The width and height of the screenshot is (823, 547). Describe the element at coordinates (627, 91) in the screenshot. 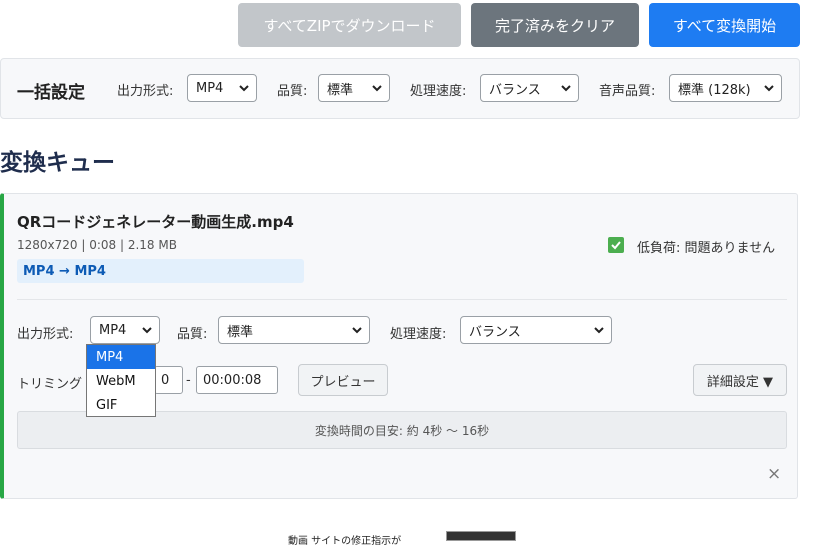

I see `bulk-audio-label: 音声品質:` at that location.